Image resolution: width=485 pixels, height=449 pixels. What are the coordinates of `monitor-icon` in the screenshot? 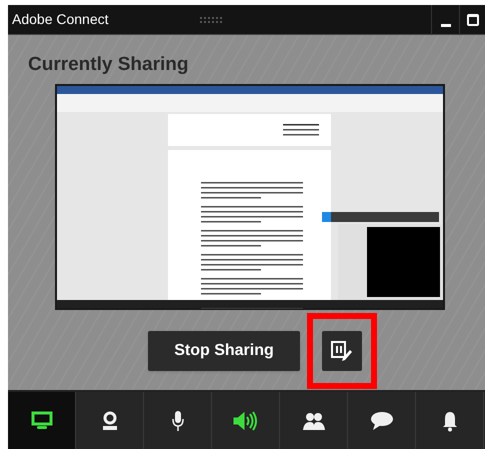 It's located at (41, 420).